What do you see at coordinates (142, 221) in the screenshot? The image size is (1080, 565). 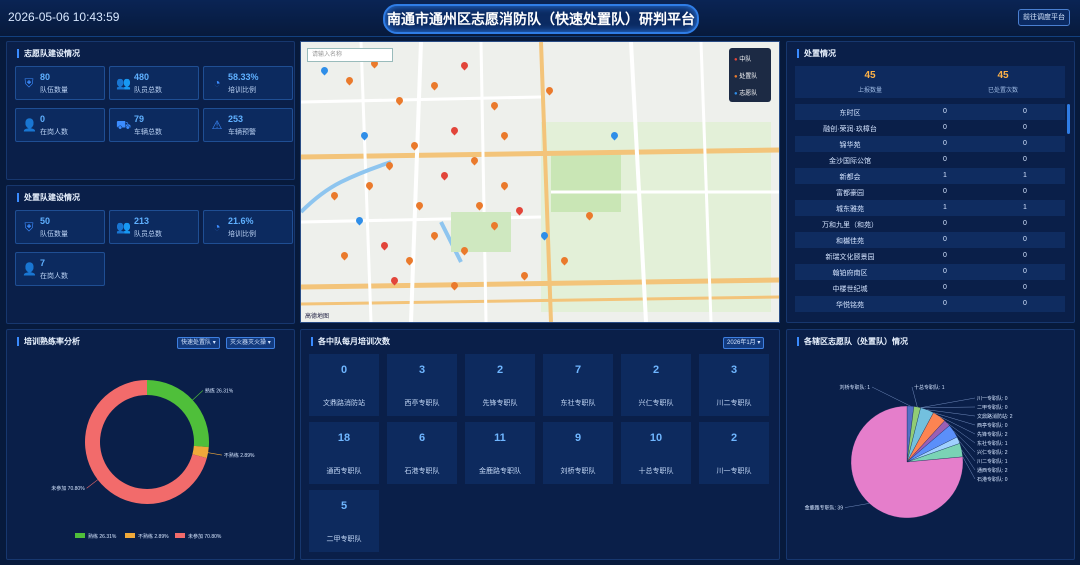 I see `stat-value: 213` at bounding box center [142, 221].